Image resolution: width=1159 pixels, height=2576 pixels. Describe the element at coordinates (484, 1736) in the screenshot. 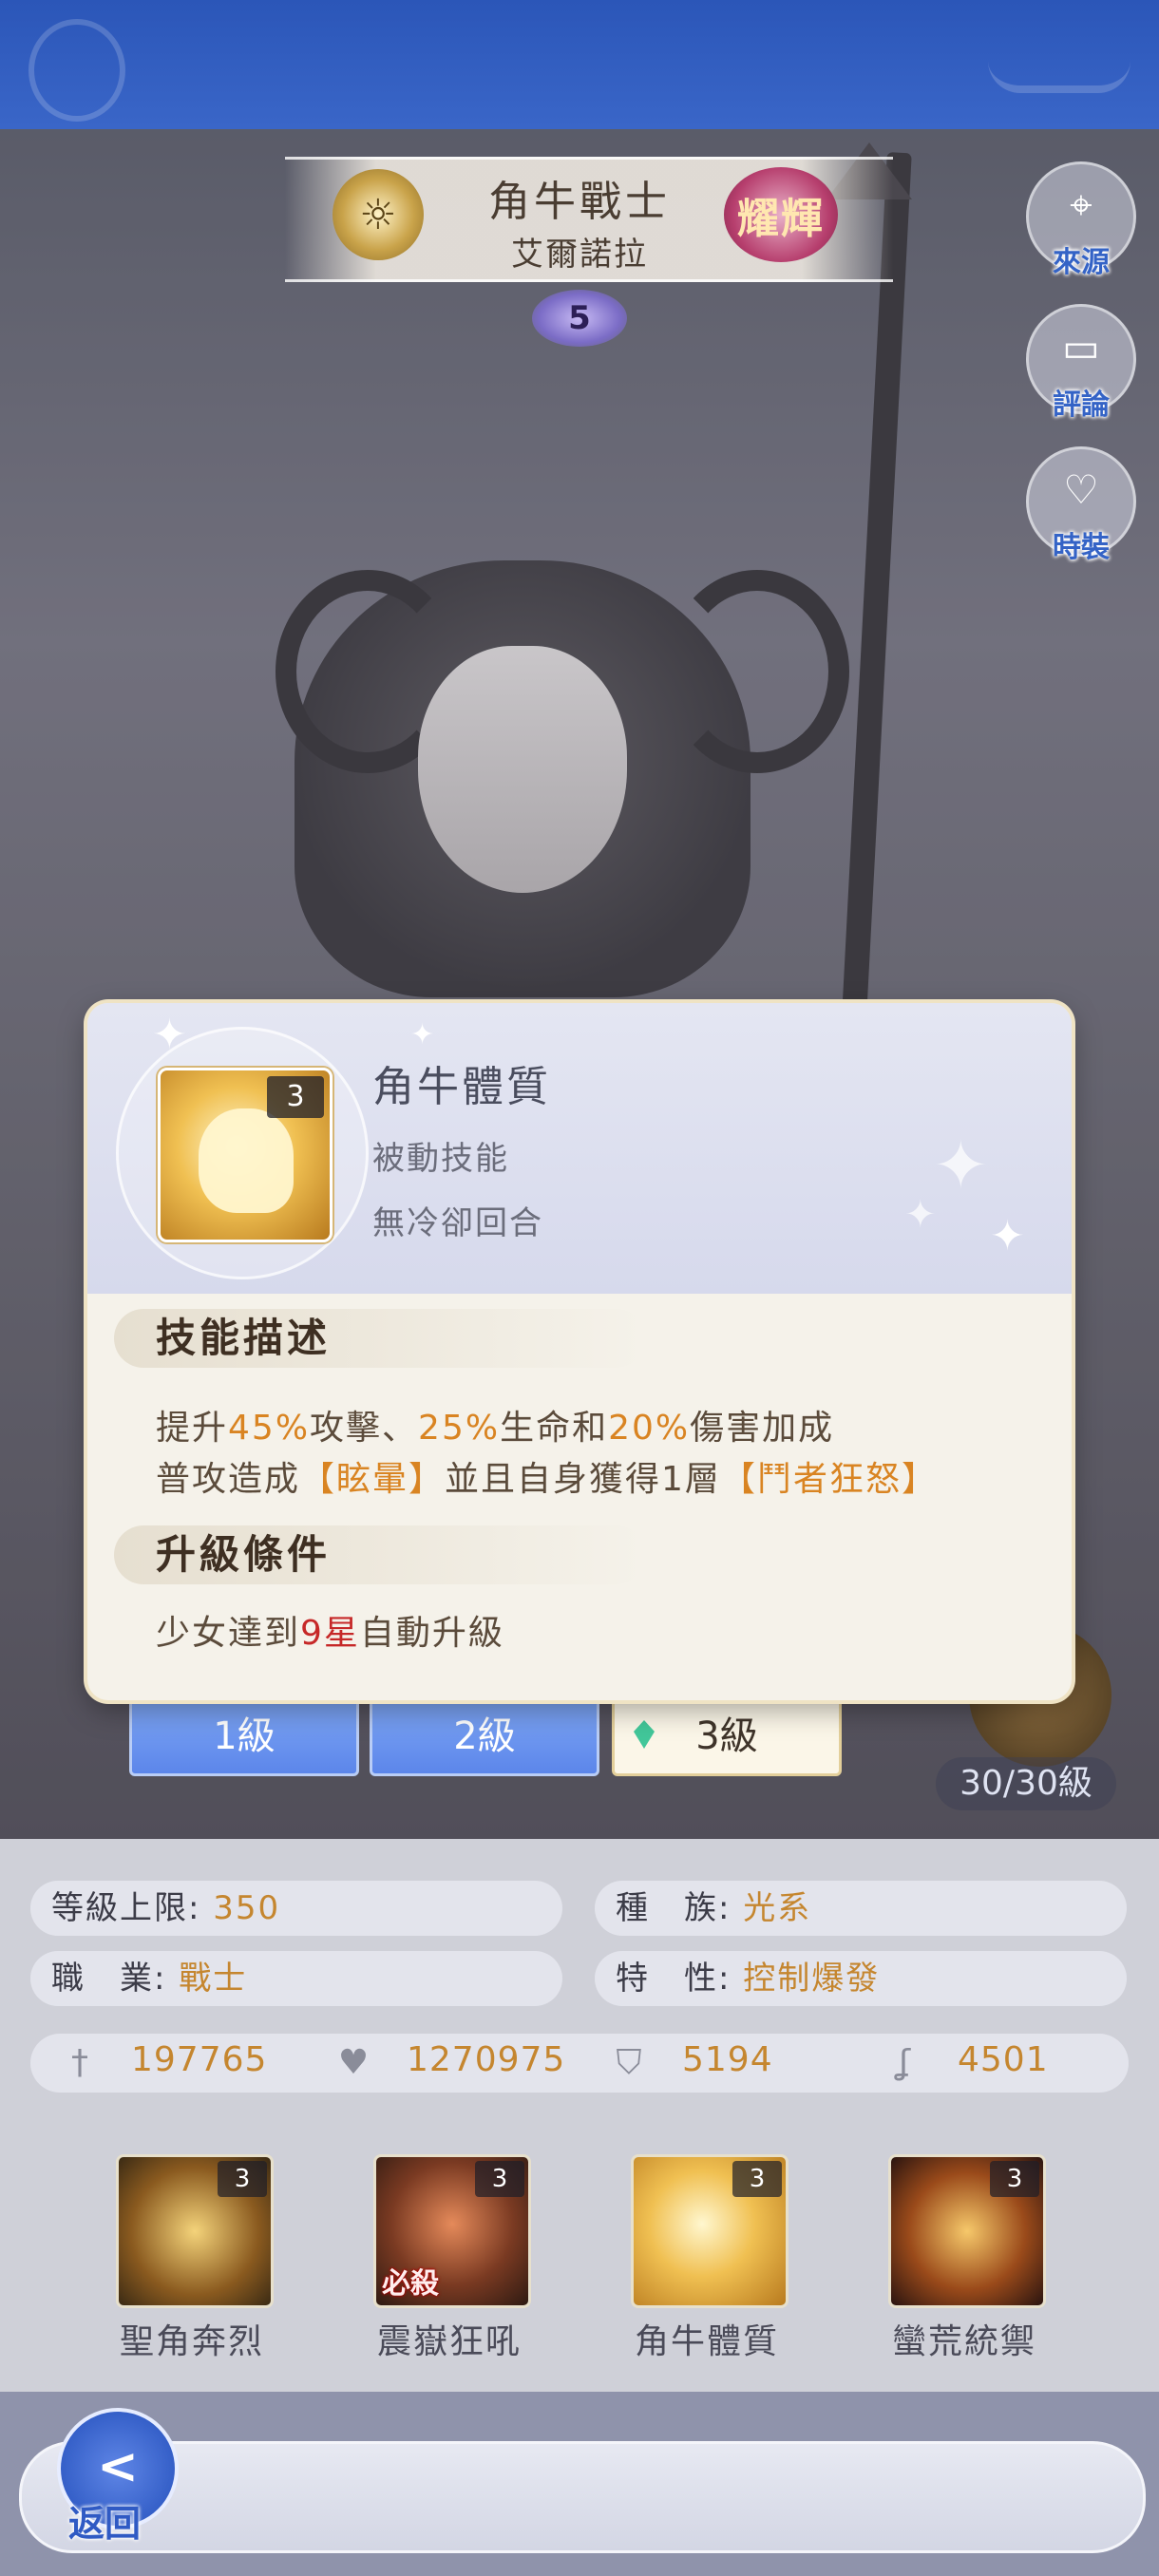

I see `tab-level-2: 2級` at that location.